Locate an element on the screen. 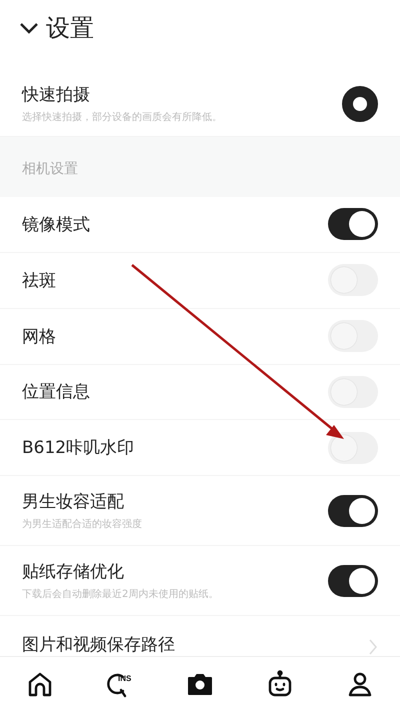 The image size is (400, 710). setting-label: 贴纸存储优化 is located at coordinates (73, 572).